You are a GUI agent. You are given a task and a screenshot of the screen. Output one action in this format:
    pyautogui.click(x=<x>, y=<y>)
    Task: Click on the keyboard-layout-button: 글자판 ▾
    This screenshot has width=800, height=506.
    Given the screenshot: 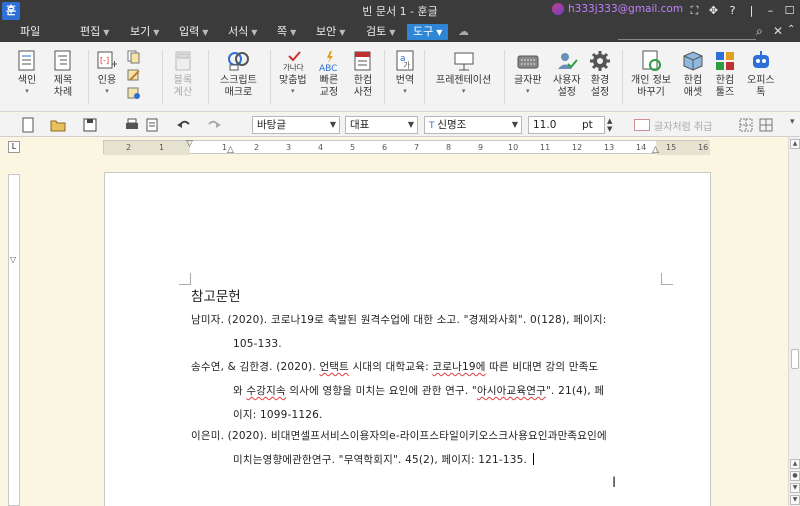 What is the action you would take?
    pyautogui.click(x=528, y=72)
    